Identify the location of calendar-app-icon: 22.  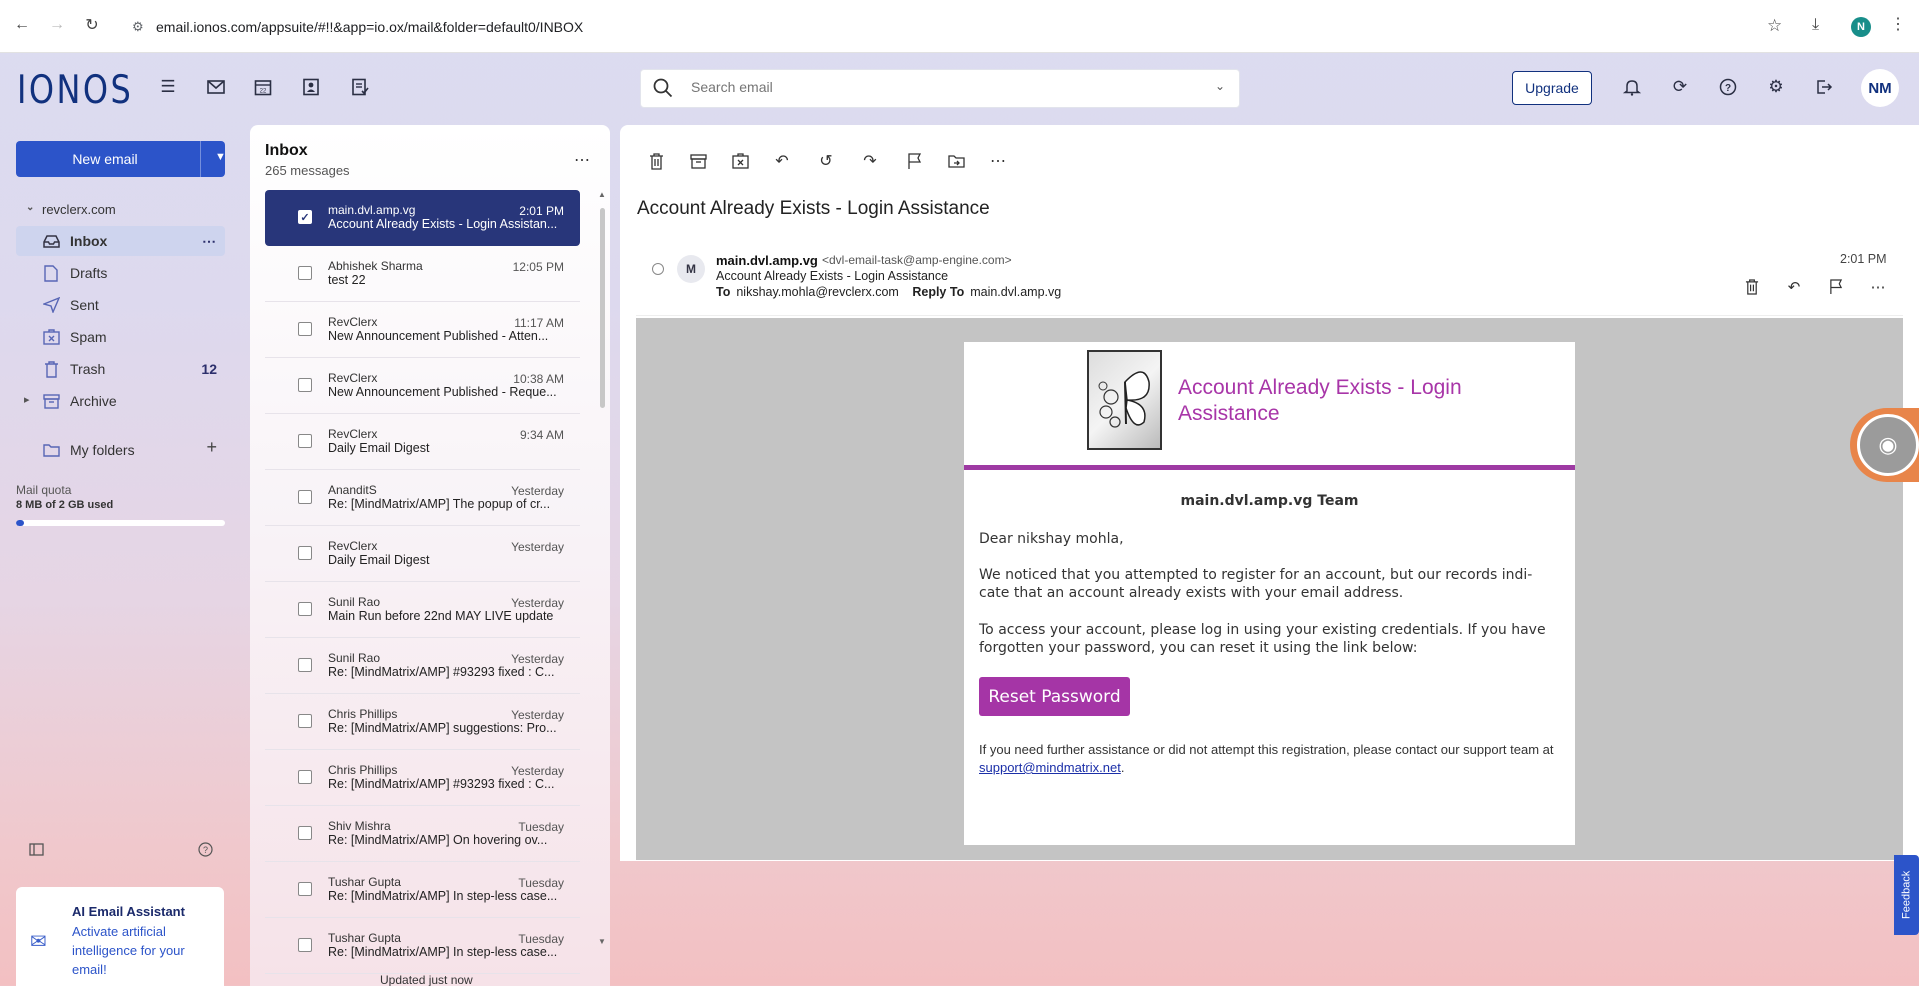
(263, 87).